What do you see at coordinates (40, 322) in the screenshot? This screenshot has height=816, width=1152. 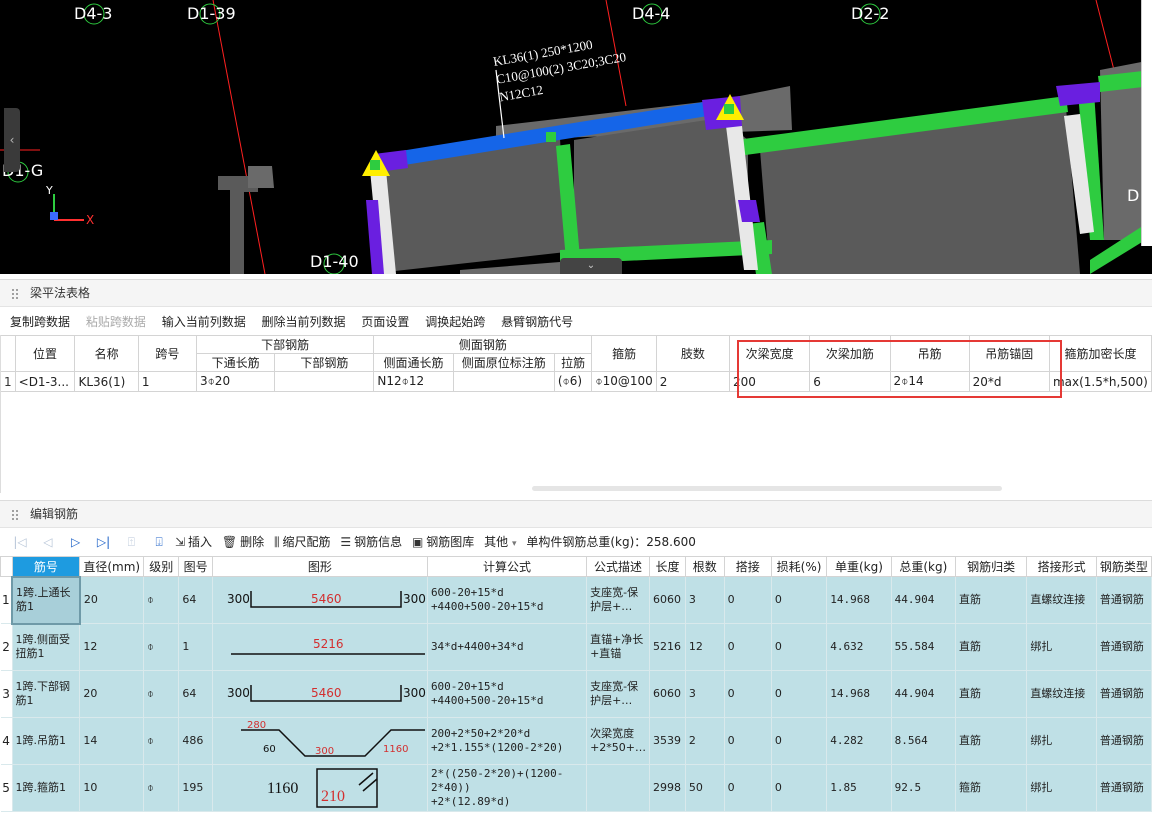 I see `copy-span-data-button: 复制跨数据` at bounding box center [40, 322].